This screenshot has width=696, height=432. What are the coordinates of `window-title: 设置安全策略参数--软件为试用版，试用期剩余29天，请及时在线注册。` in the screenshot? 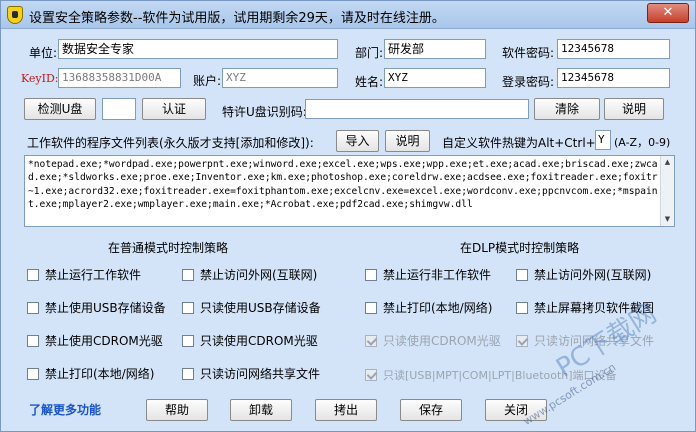 It's located at (237, 18).